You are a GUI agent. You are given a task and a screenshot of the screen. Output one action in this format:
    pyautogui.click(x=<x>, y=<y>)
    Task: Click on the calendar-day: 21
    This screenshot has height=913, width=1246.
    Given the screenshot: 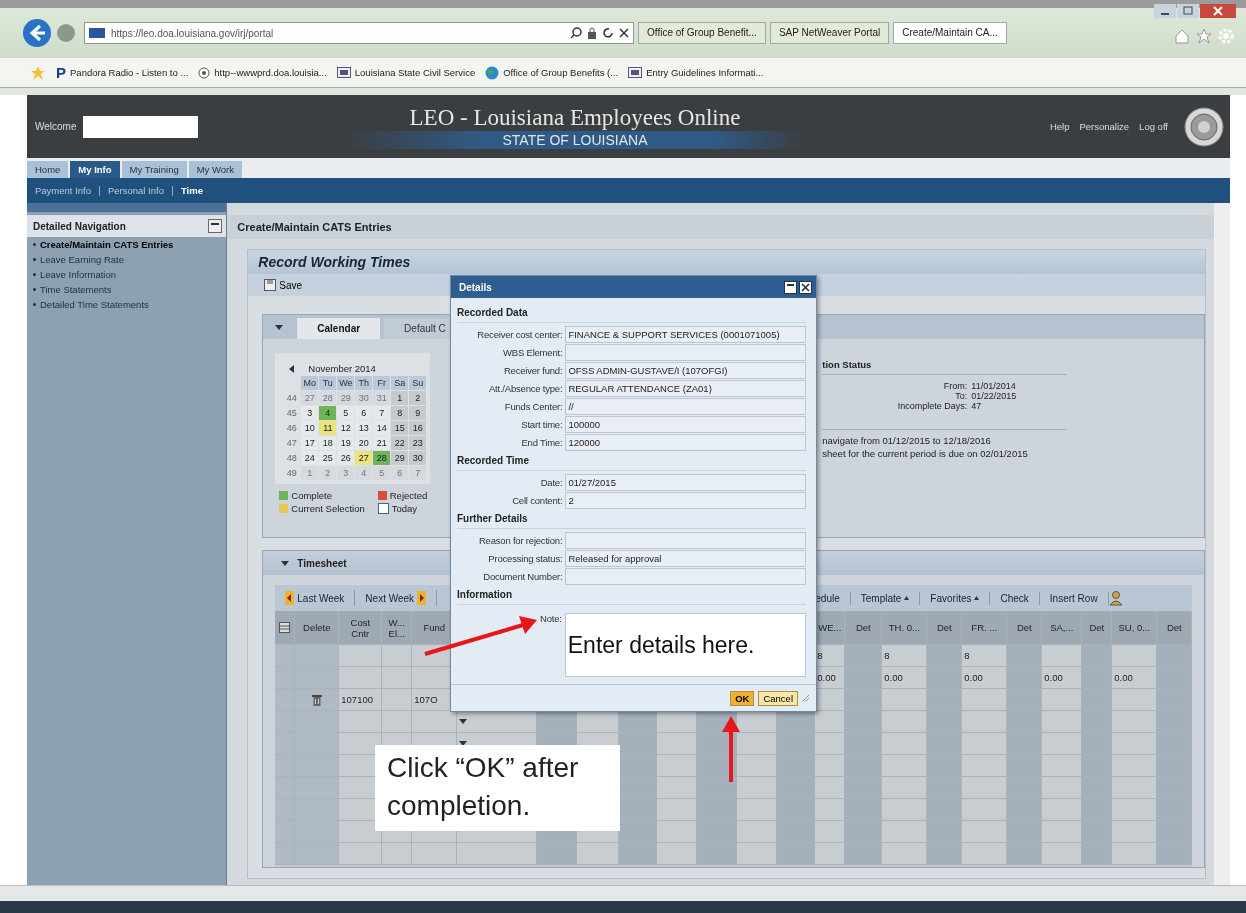 What is the action you would take?
    pyautogui.click(x=382, y=443)
    